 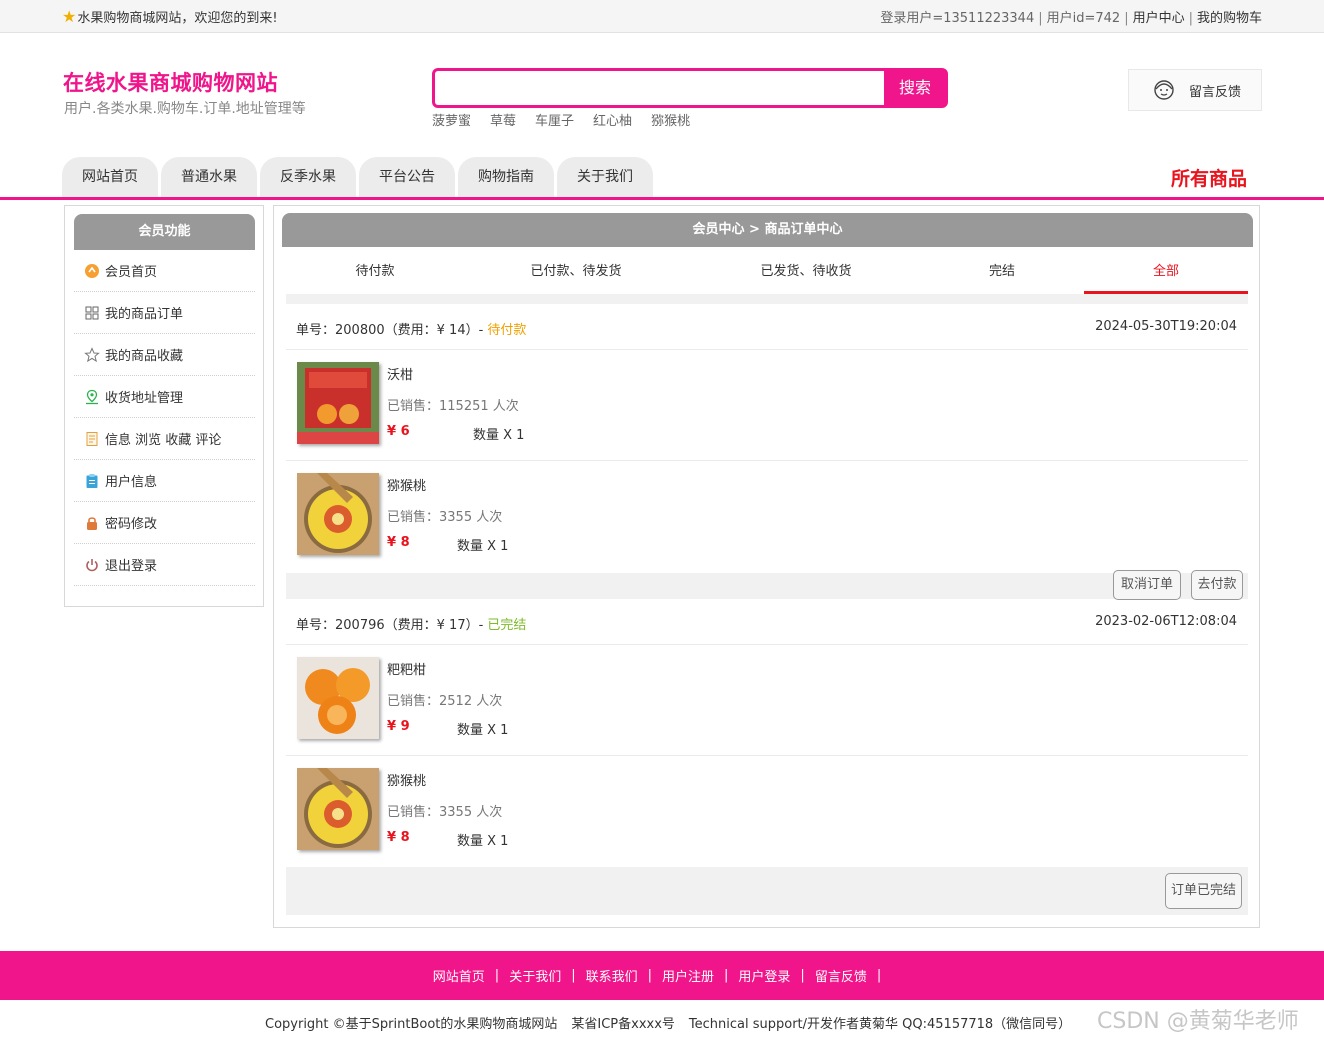 I want to click on my-cart-link: 我的购物车, so click(x=1229, y=18).